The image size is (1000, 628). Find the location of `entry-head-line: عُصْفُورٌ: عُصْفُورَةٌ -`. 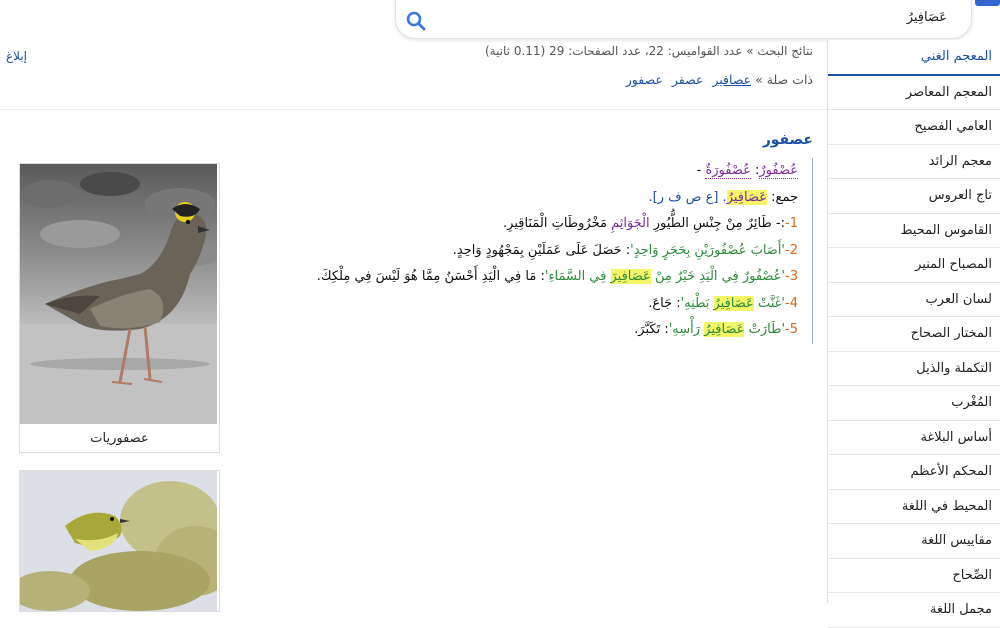

entry-head-line: عُصْفُورٌ: عُصْفُورَةٌ - is located at coordinates (538, 171).